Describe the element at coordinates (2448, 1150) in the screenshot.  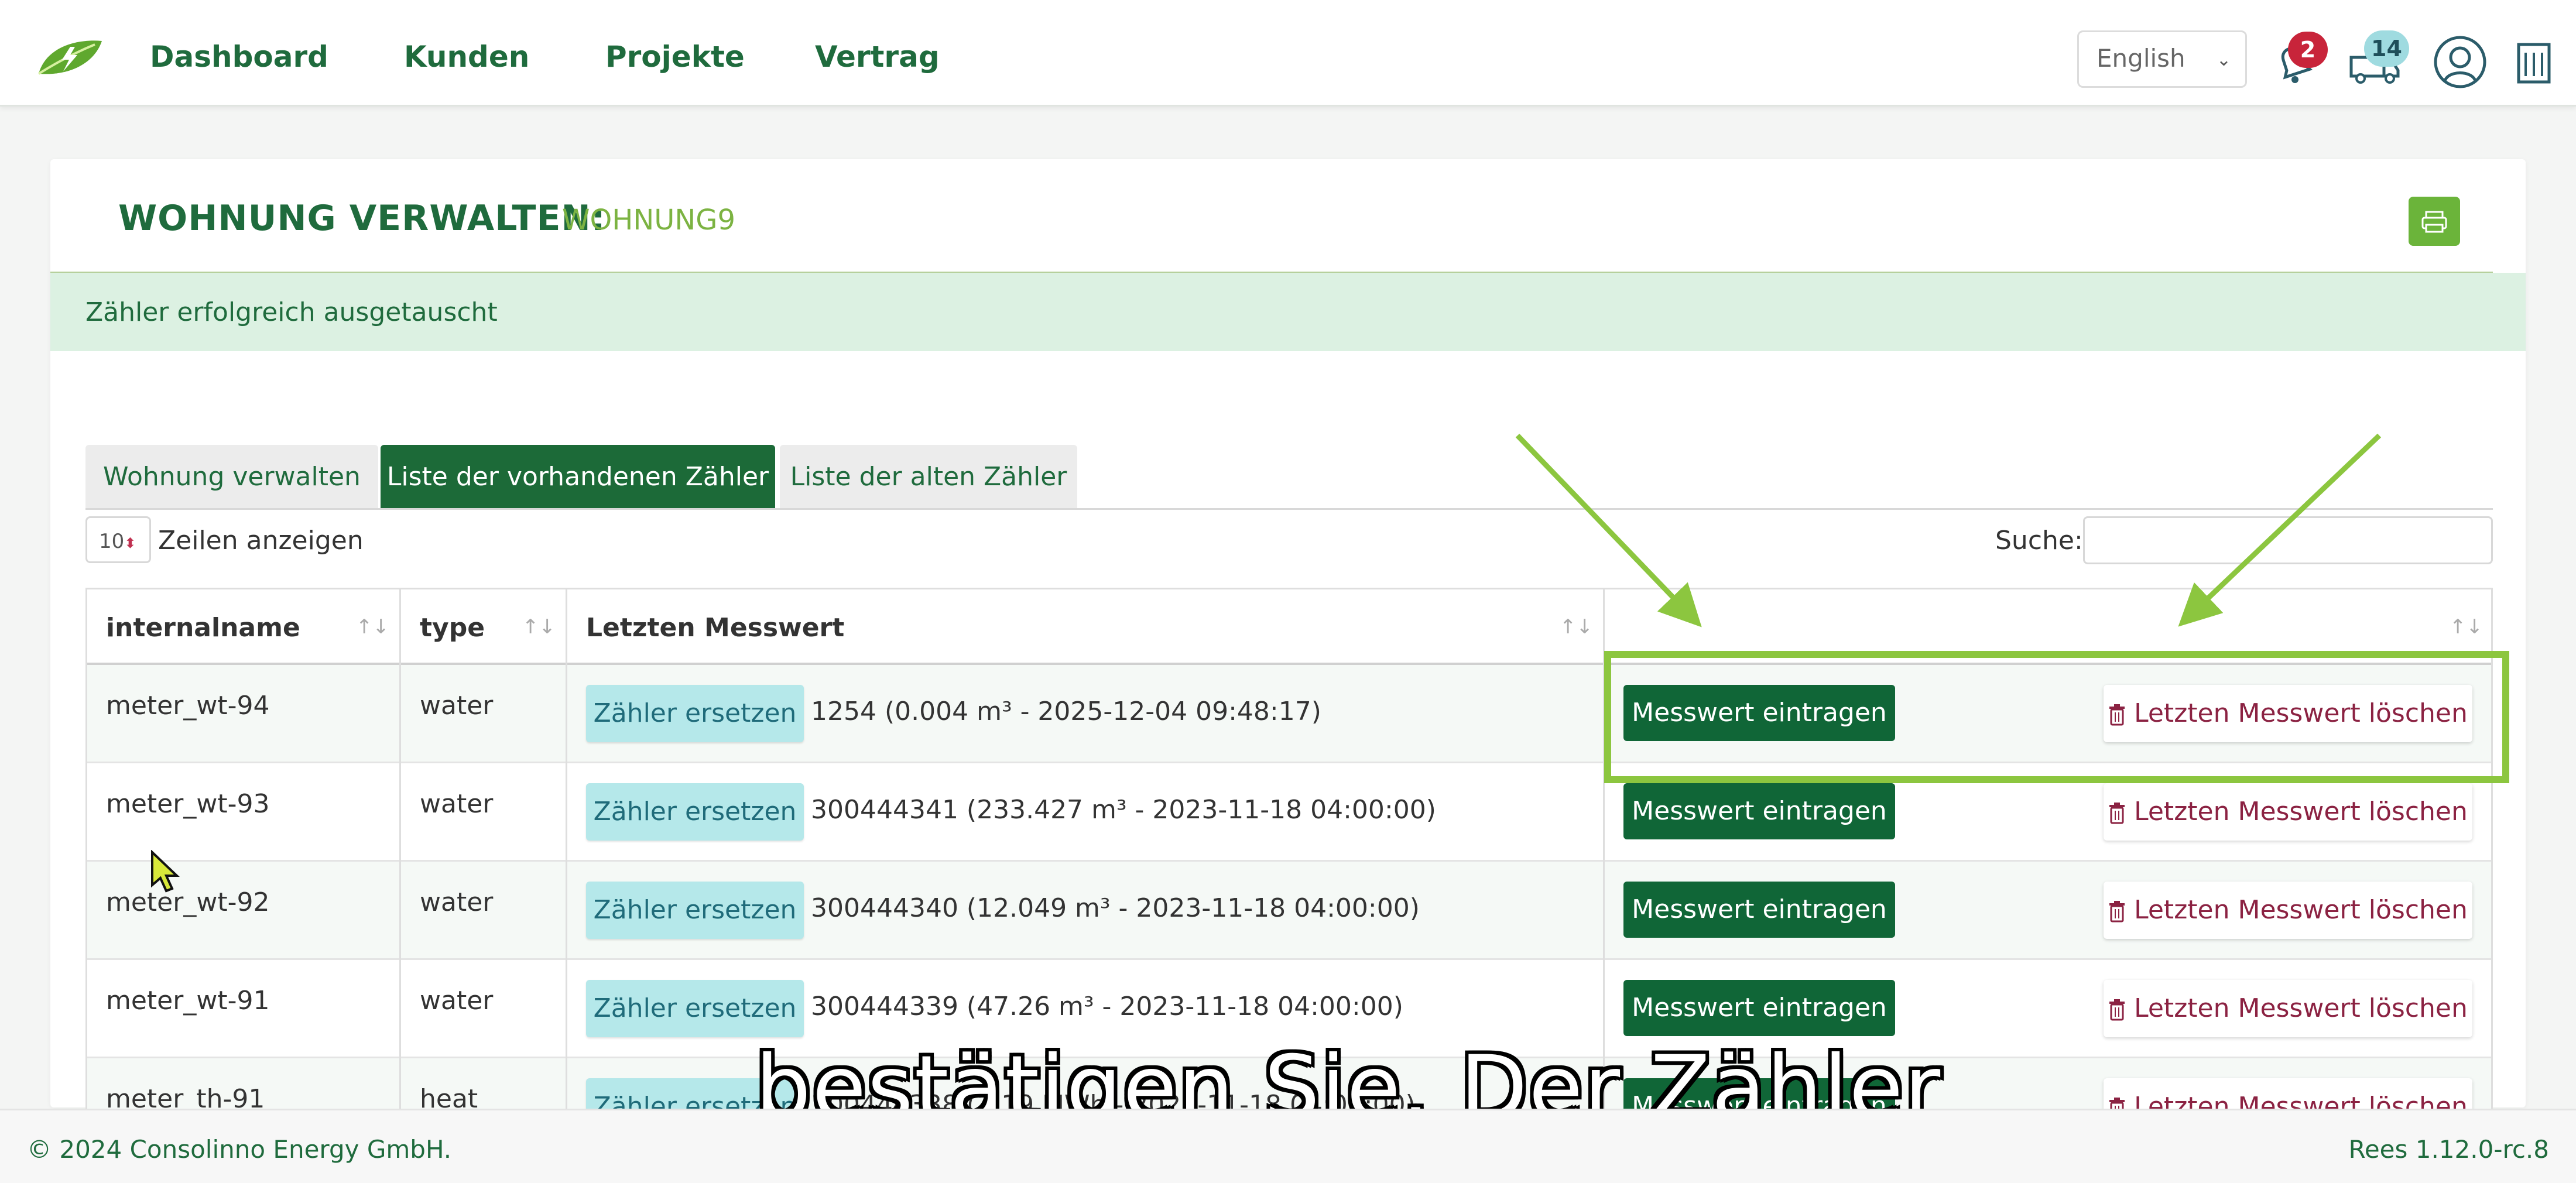
I see `footer-version: Rees 1.12.0-rc.8` at that location.